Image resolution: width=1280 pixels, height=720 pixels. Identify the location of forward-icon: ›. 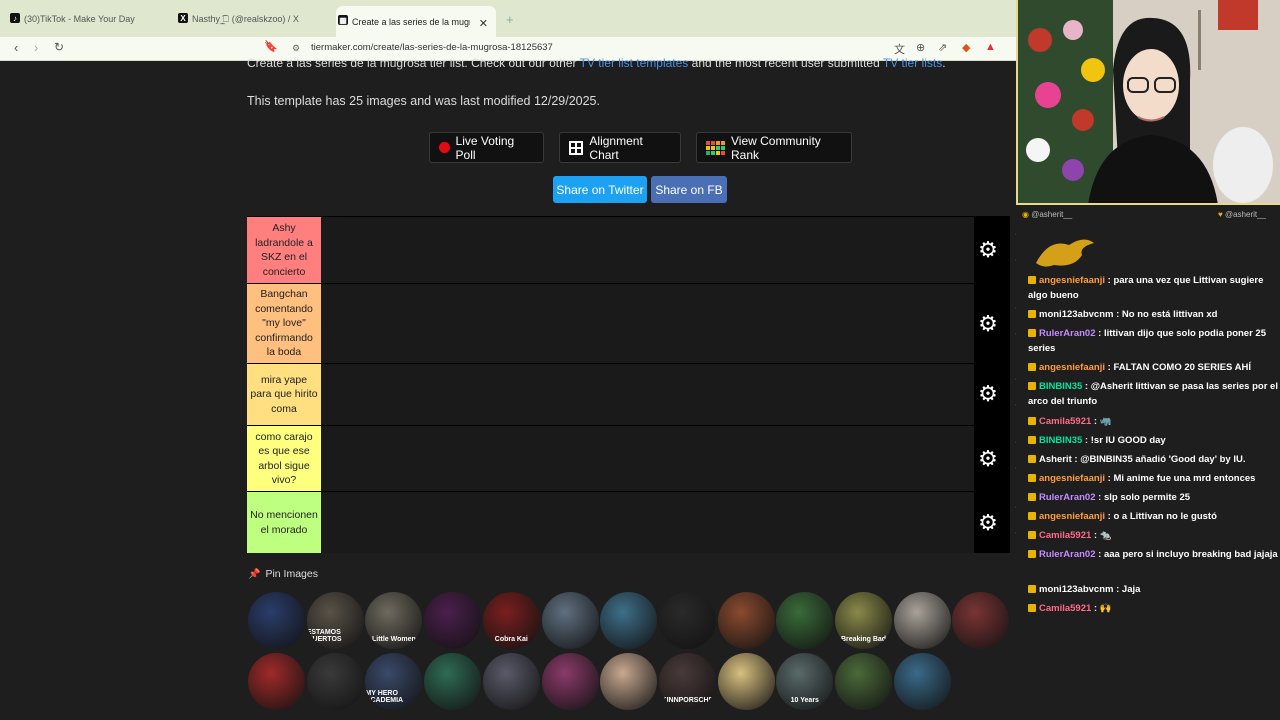
(36, 47).